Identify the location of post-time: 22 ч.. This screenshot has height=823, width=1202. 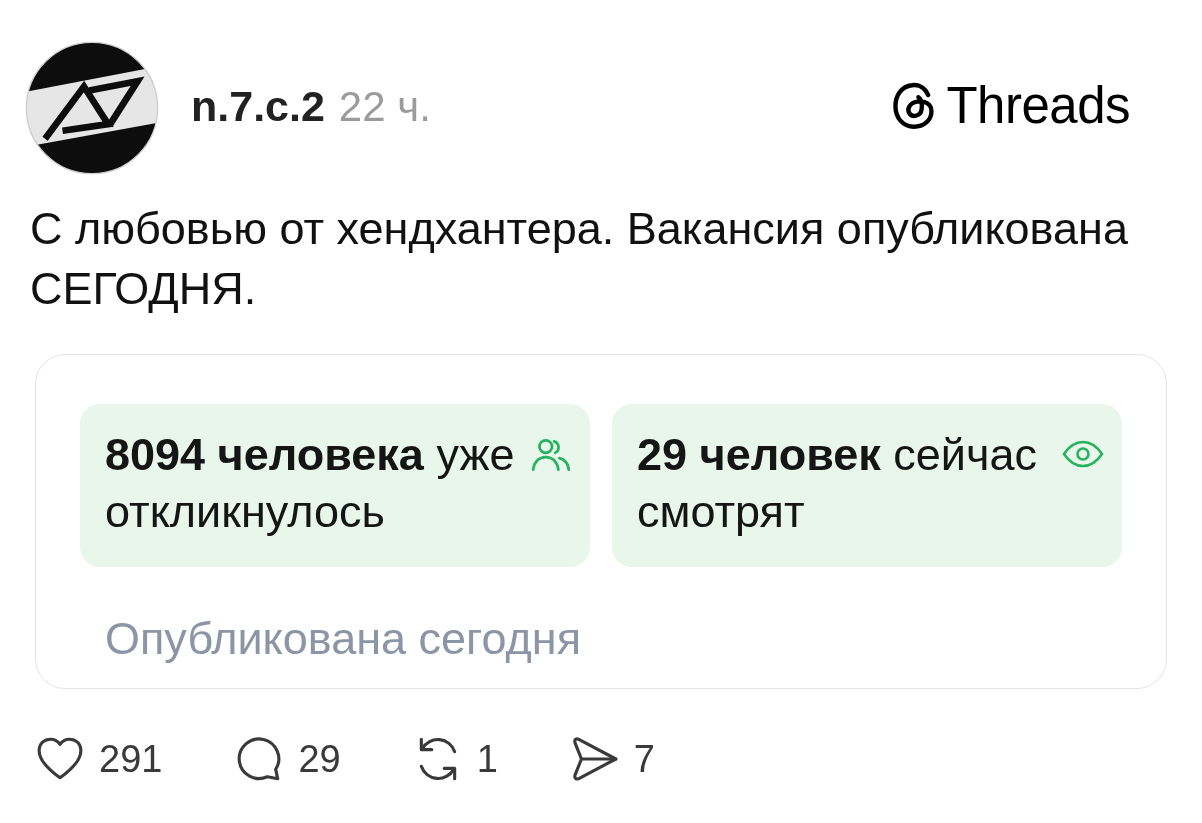
(384, 106).